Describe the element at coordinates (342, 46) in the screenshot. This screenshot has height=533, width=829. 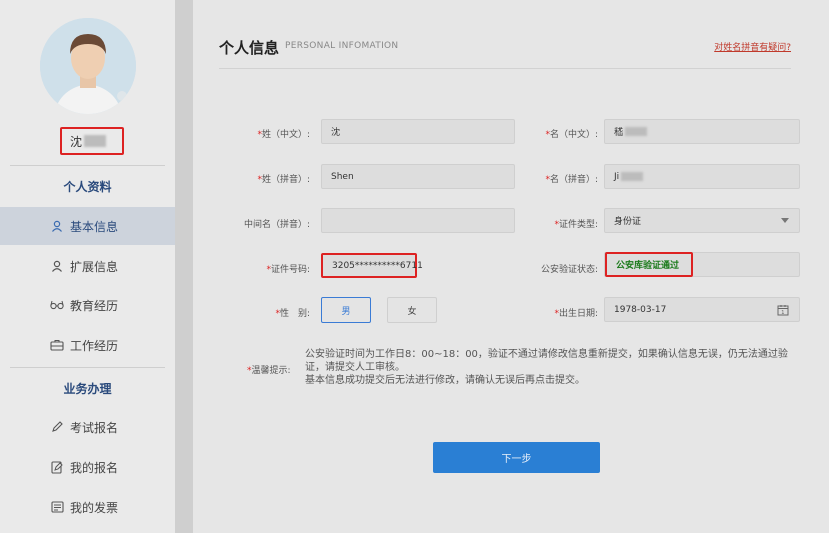
I see `page-subtitle: PERSONAL INFOMATION` at that location.